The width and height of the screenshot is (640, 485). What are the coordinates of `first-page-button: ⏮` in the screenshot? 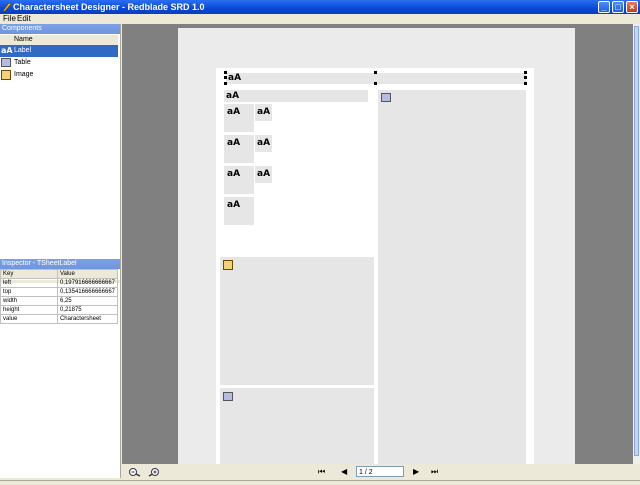 It's located at (321, 472).